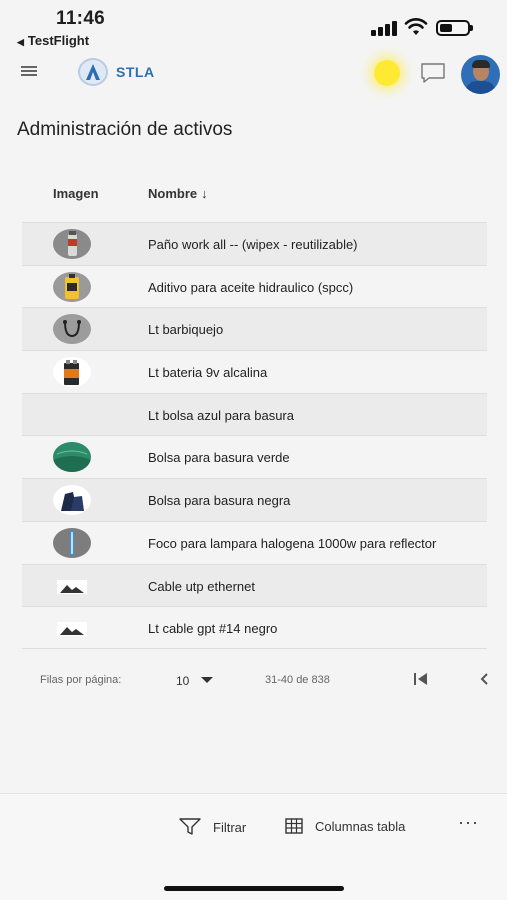 The height and width of the screenshot is (900, 507). What do you see at coordinates (58, 40) in the screenshot?
I see `back-app-label: TestFlight` at bounding box center [58, 40].